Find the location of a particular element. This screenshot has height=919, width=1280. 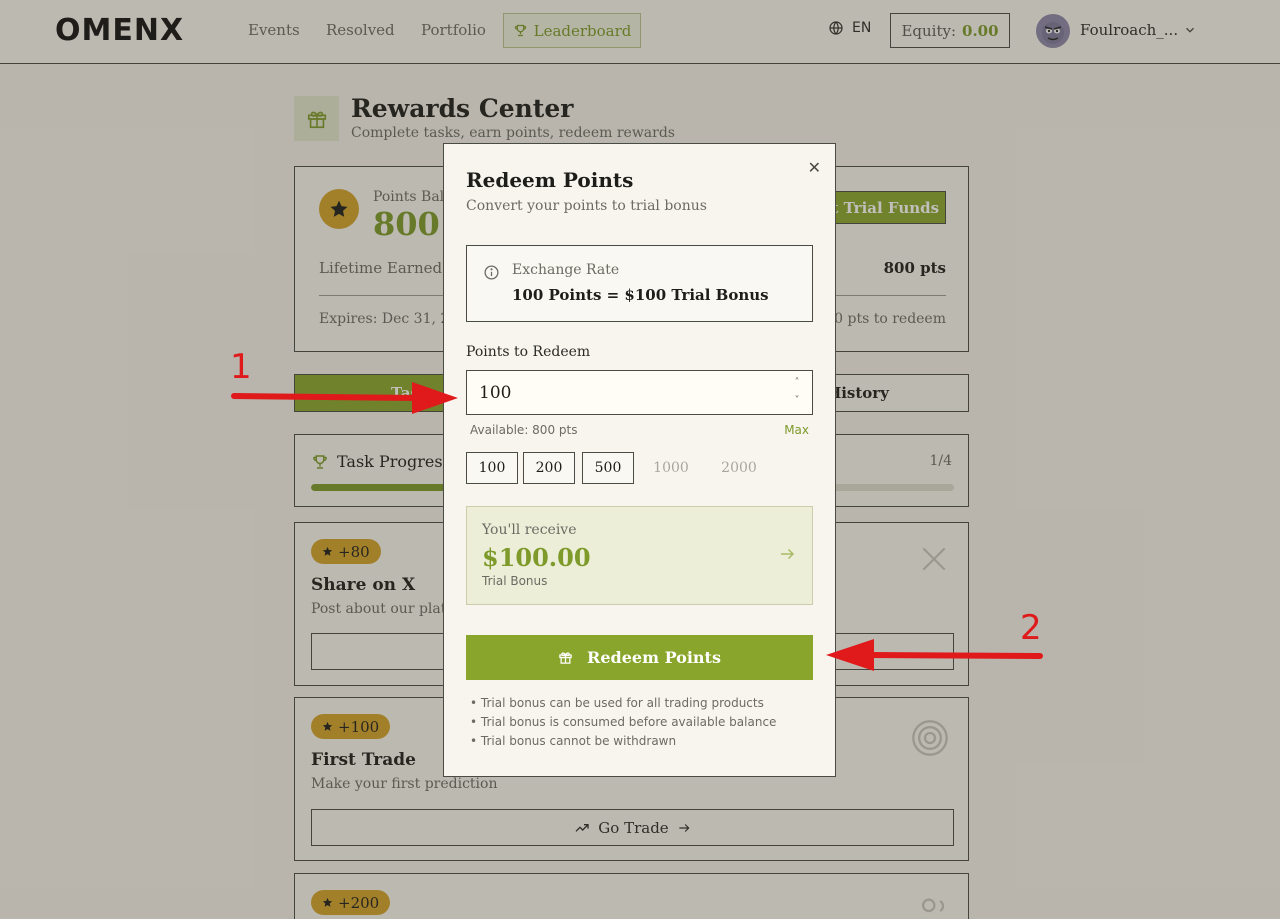

annotation-number-1: 1 is located at coordinates (241, 367).